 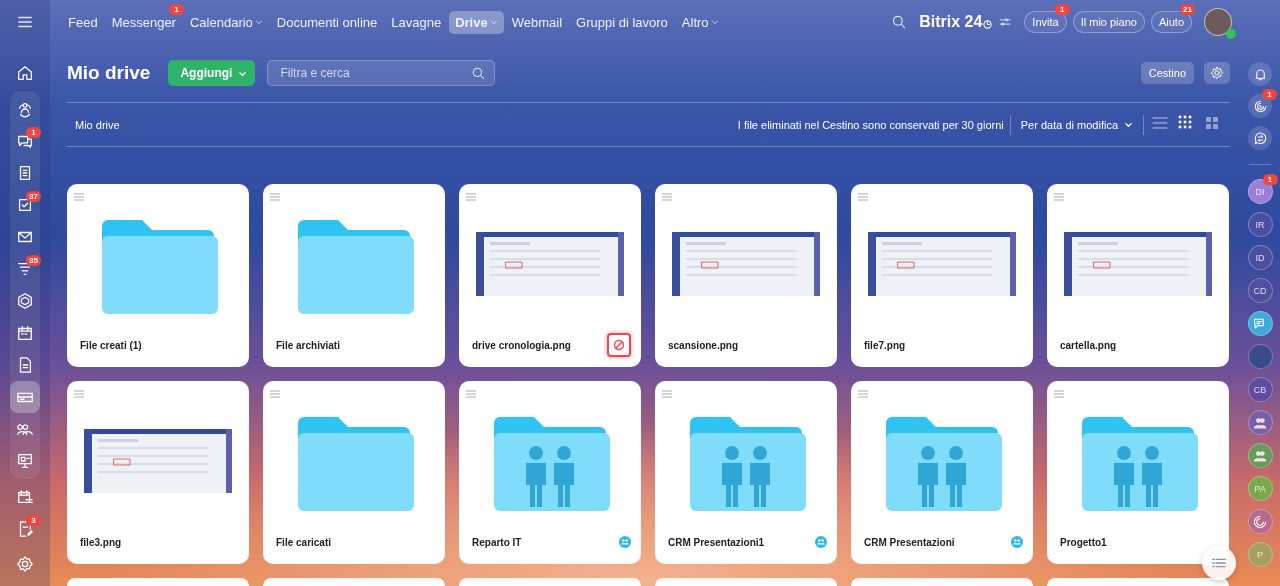 What do you see at coordinates (101, 542) in the screenshot?
I see `file-name: file3.png` at bounding box center [101, 542].